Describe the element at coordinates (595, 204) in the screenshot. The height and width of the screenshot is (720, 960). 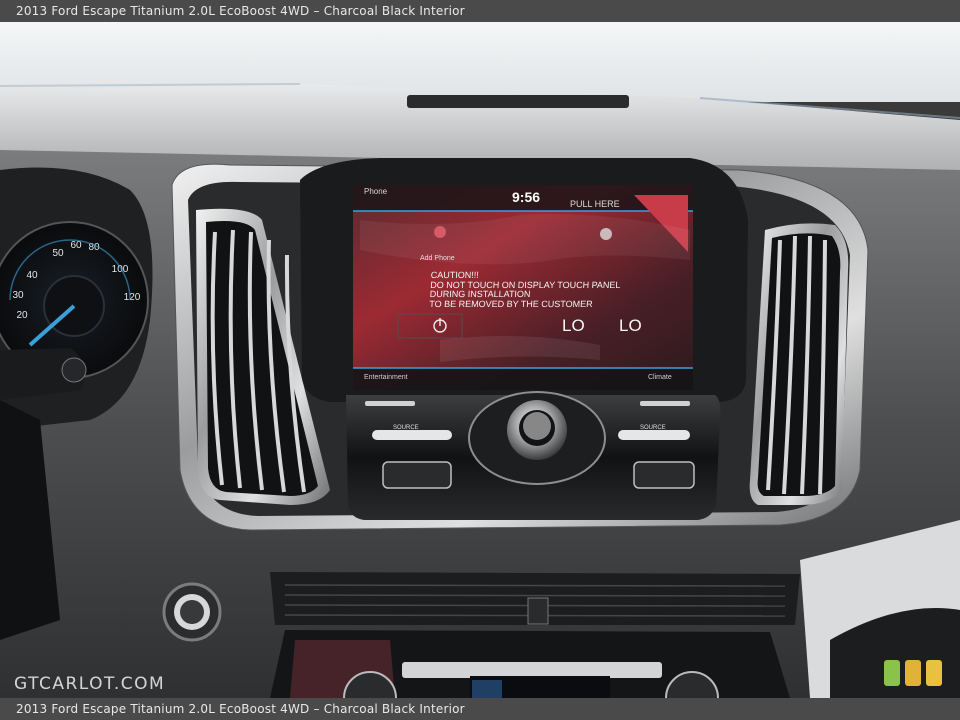
I see `screen-pull-here: PULL HERE` at that location.